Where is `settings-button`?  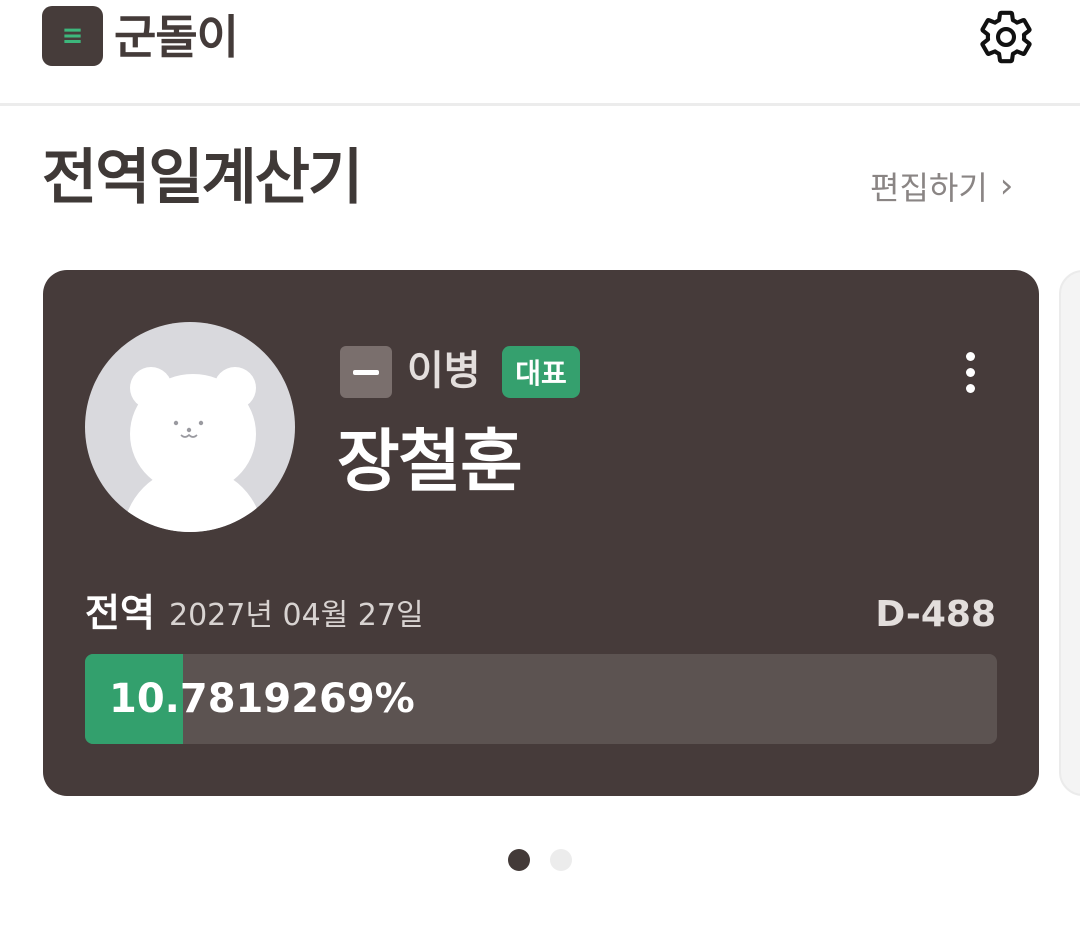 settings-button is located at coordinates (1006, 37).